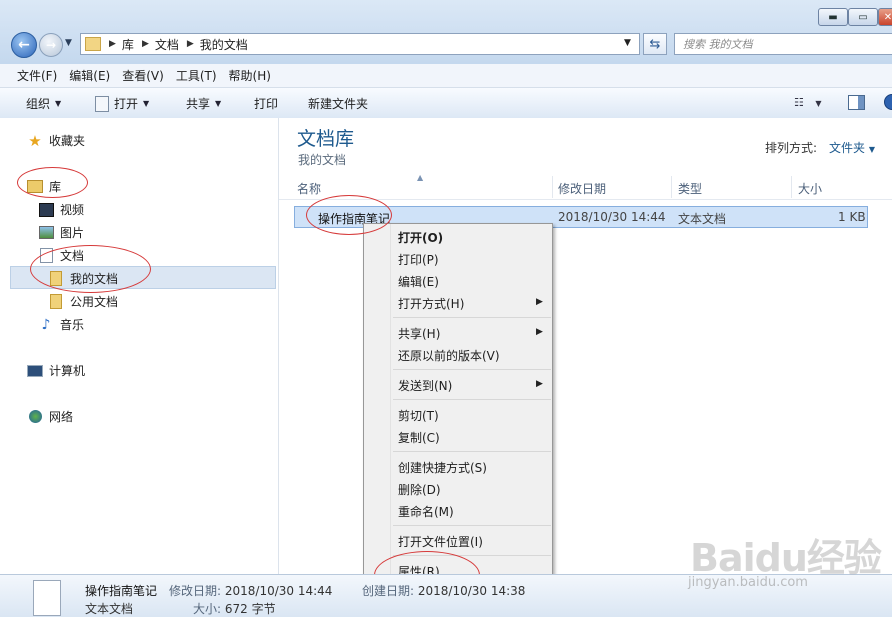 Image resolution: width=892 pixels, height=617 pixels. I want to click on view-list-icon: ☷, so click(799, 102).